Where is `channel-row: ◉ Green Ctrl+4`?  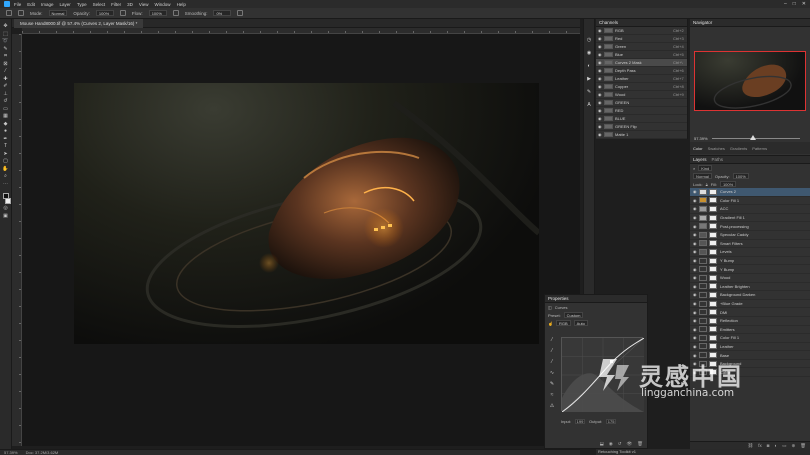 channel-row: ◉ Green Ctrl+4 is located at coordinates (641, 47).